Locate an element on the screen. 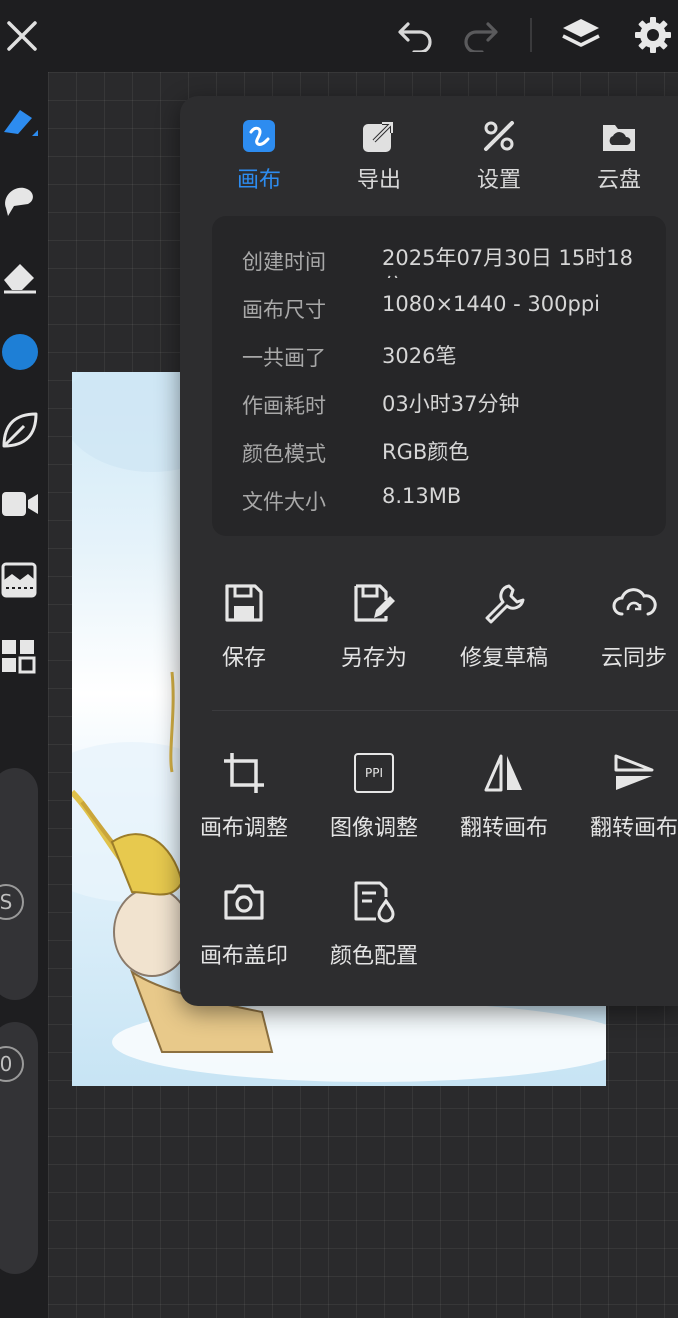  video-icon is located at coordinates (20, 504).